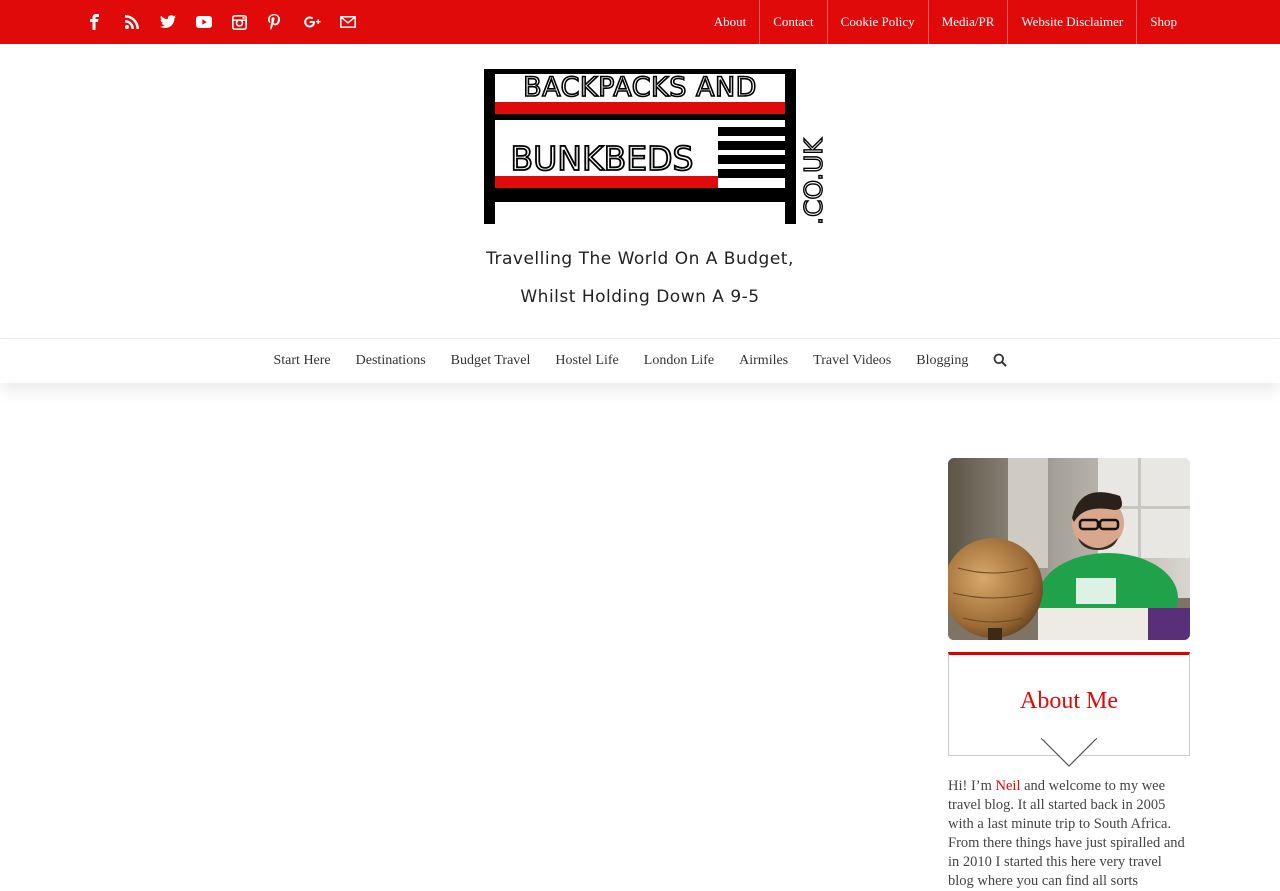 The image size is (1280, 891). Describe the element at coordinates (792, 22) in the screenshot. I see `top-nav-contact: Contact` at that location.